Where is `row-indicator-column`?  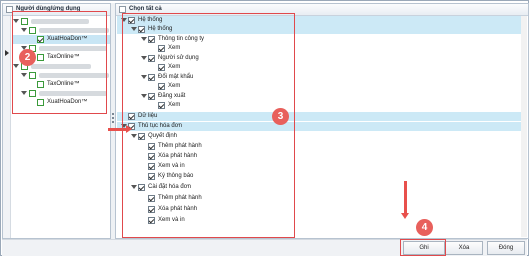 row-indicator-column is located at coordinates (7, 127).